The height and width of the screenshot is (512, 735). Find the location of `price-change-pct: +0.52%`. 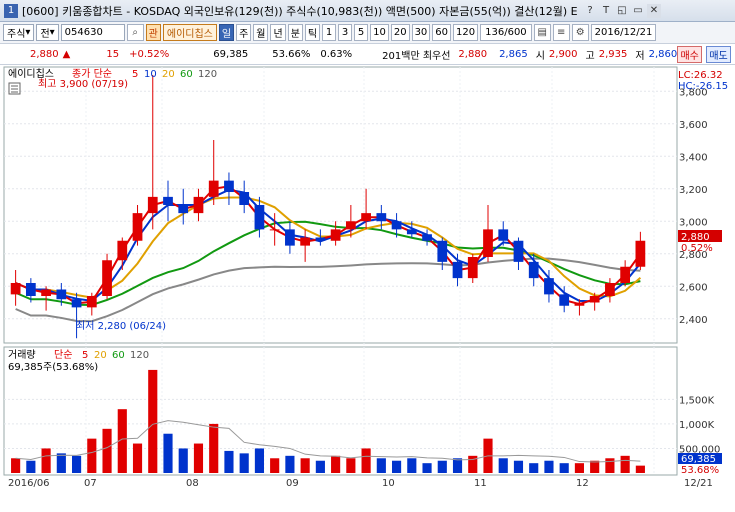

price-change-pct: +0.52% is located at coordinates (149, 54).